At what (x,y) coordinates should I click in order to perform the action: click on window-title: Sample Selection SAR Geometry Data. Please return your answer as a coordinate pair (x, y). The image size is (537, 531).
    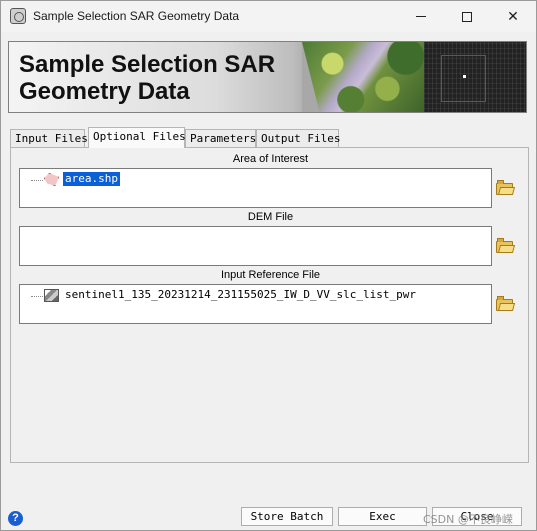
    Looking at the image, I should click on (136, 16).